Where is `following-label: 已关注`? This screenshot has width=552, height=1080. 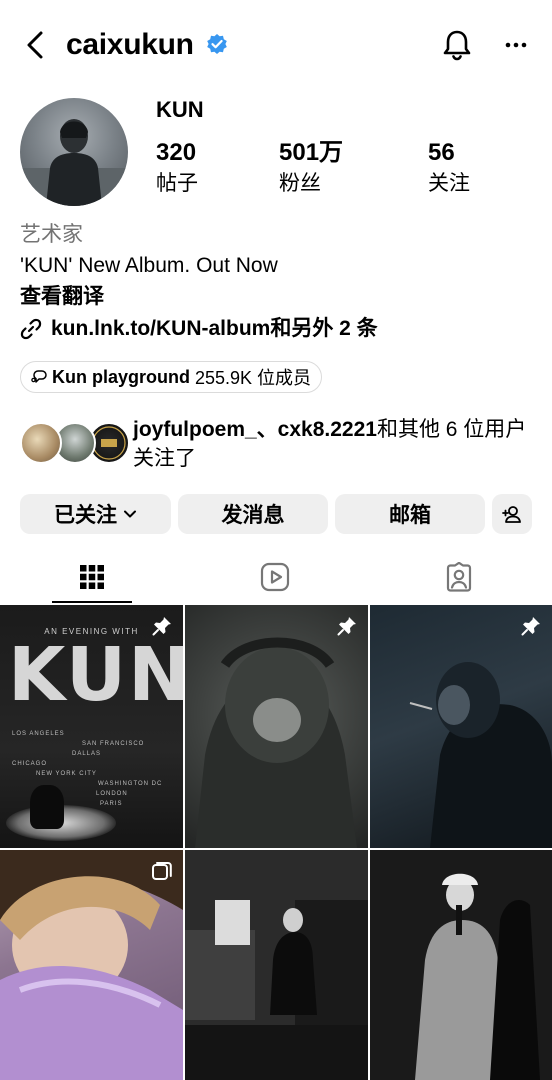
following-label: 已关注 is located at coordinates (85, 515).